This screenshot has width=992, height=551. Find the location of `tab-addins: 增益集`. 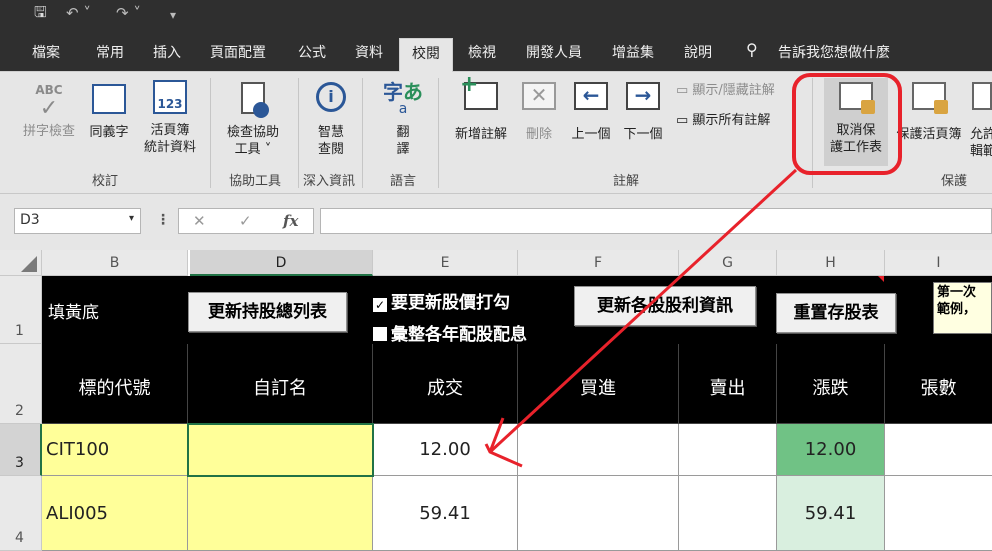

tab-addins: 增益集 is located at coordinates (633, 52).